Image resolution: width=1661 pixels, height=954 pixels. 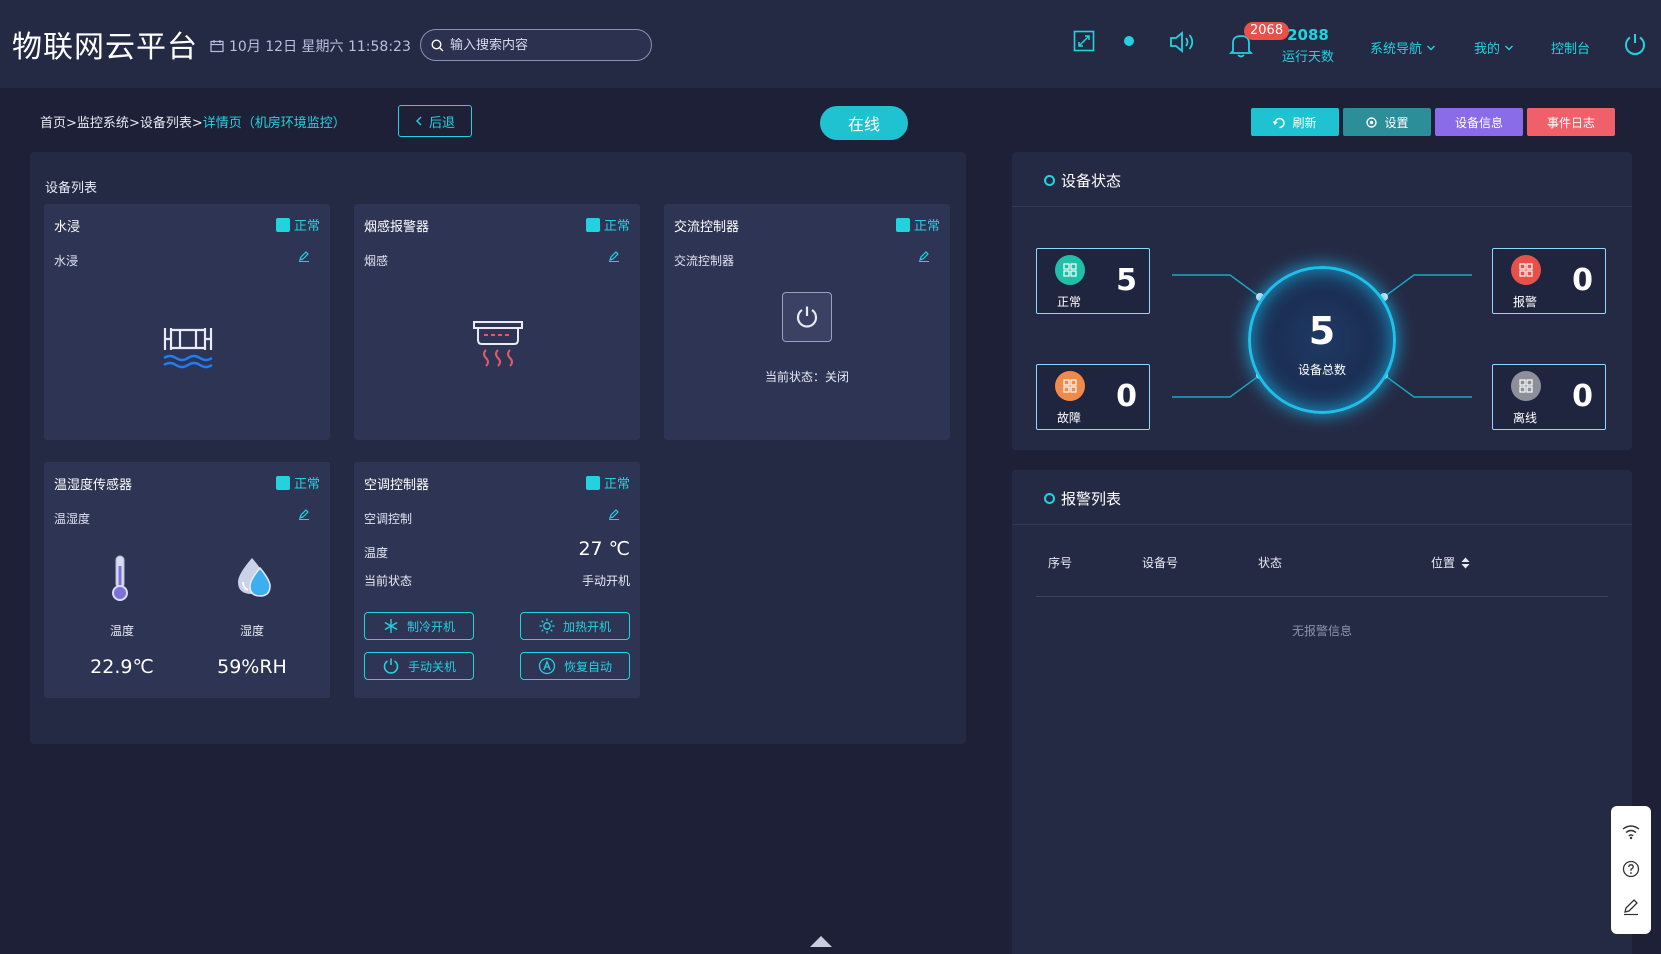 I want to click on stat-normal-value: 5, so click(x=1126, y=280).